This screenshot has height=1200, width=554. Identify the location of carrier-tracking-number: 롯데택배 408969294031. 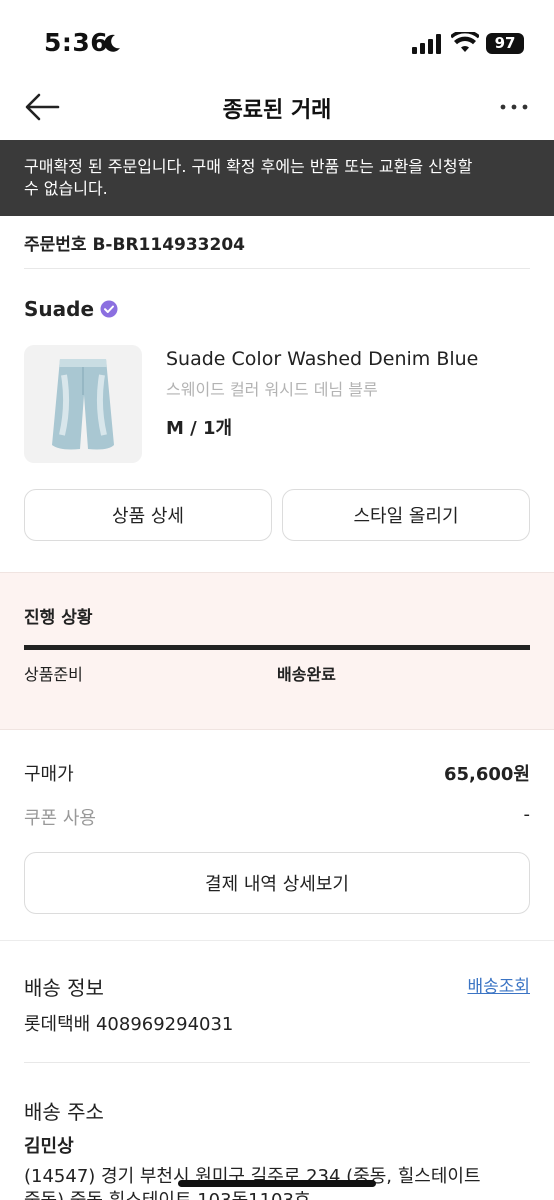
(129, 1024).